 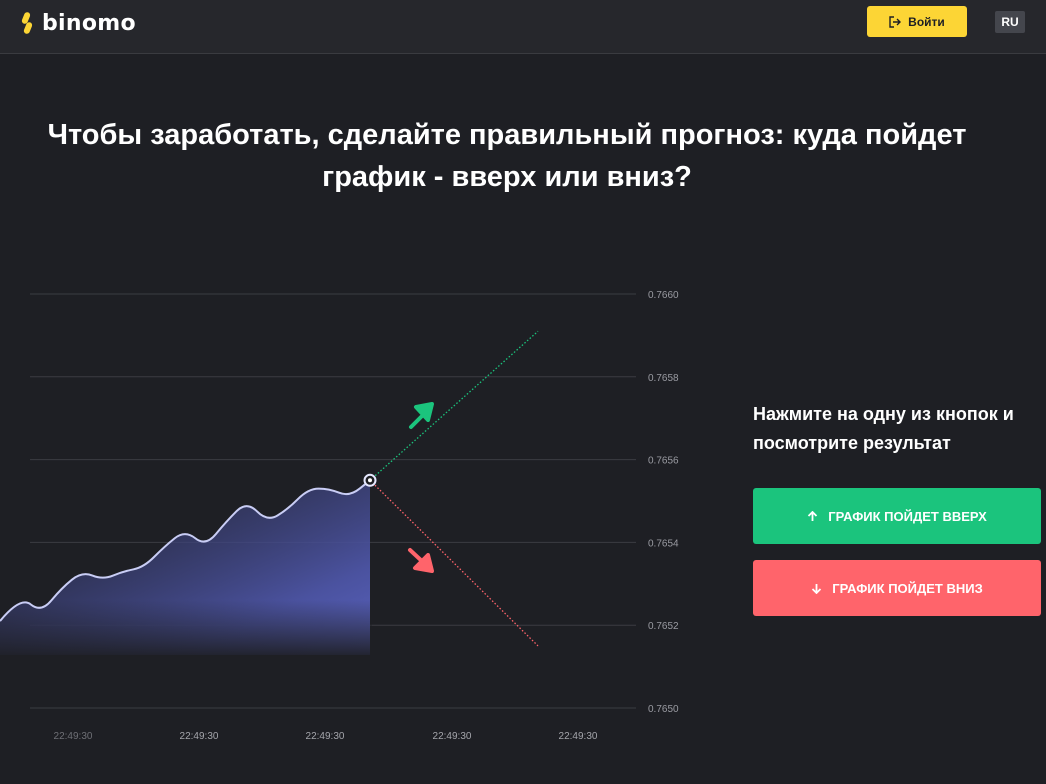 What do you see at coordinates (454, 405) in the screenshot?
I see `prediction-up-line` at bounding box center [454, 405].